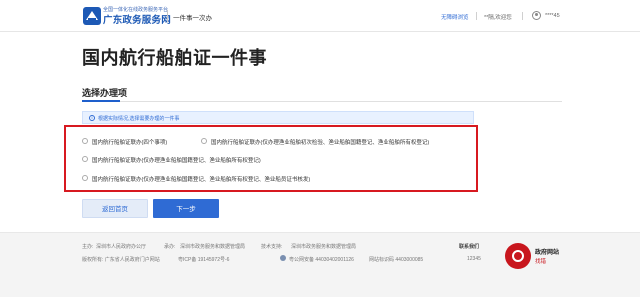 This screenshot has width=640, height=297. What do you see at coordinates (532, 257) in the screenshot?
I see `gov-website-badge: 政府网站 找错` at bounding box center [532, 257].